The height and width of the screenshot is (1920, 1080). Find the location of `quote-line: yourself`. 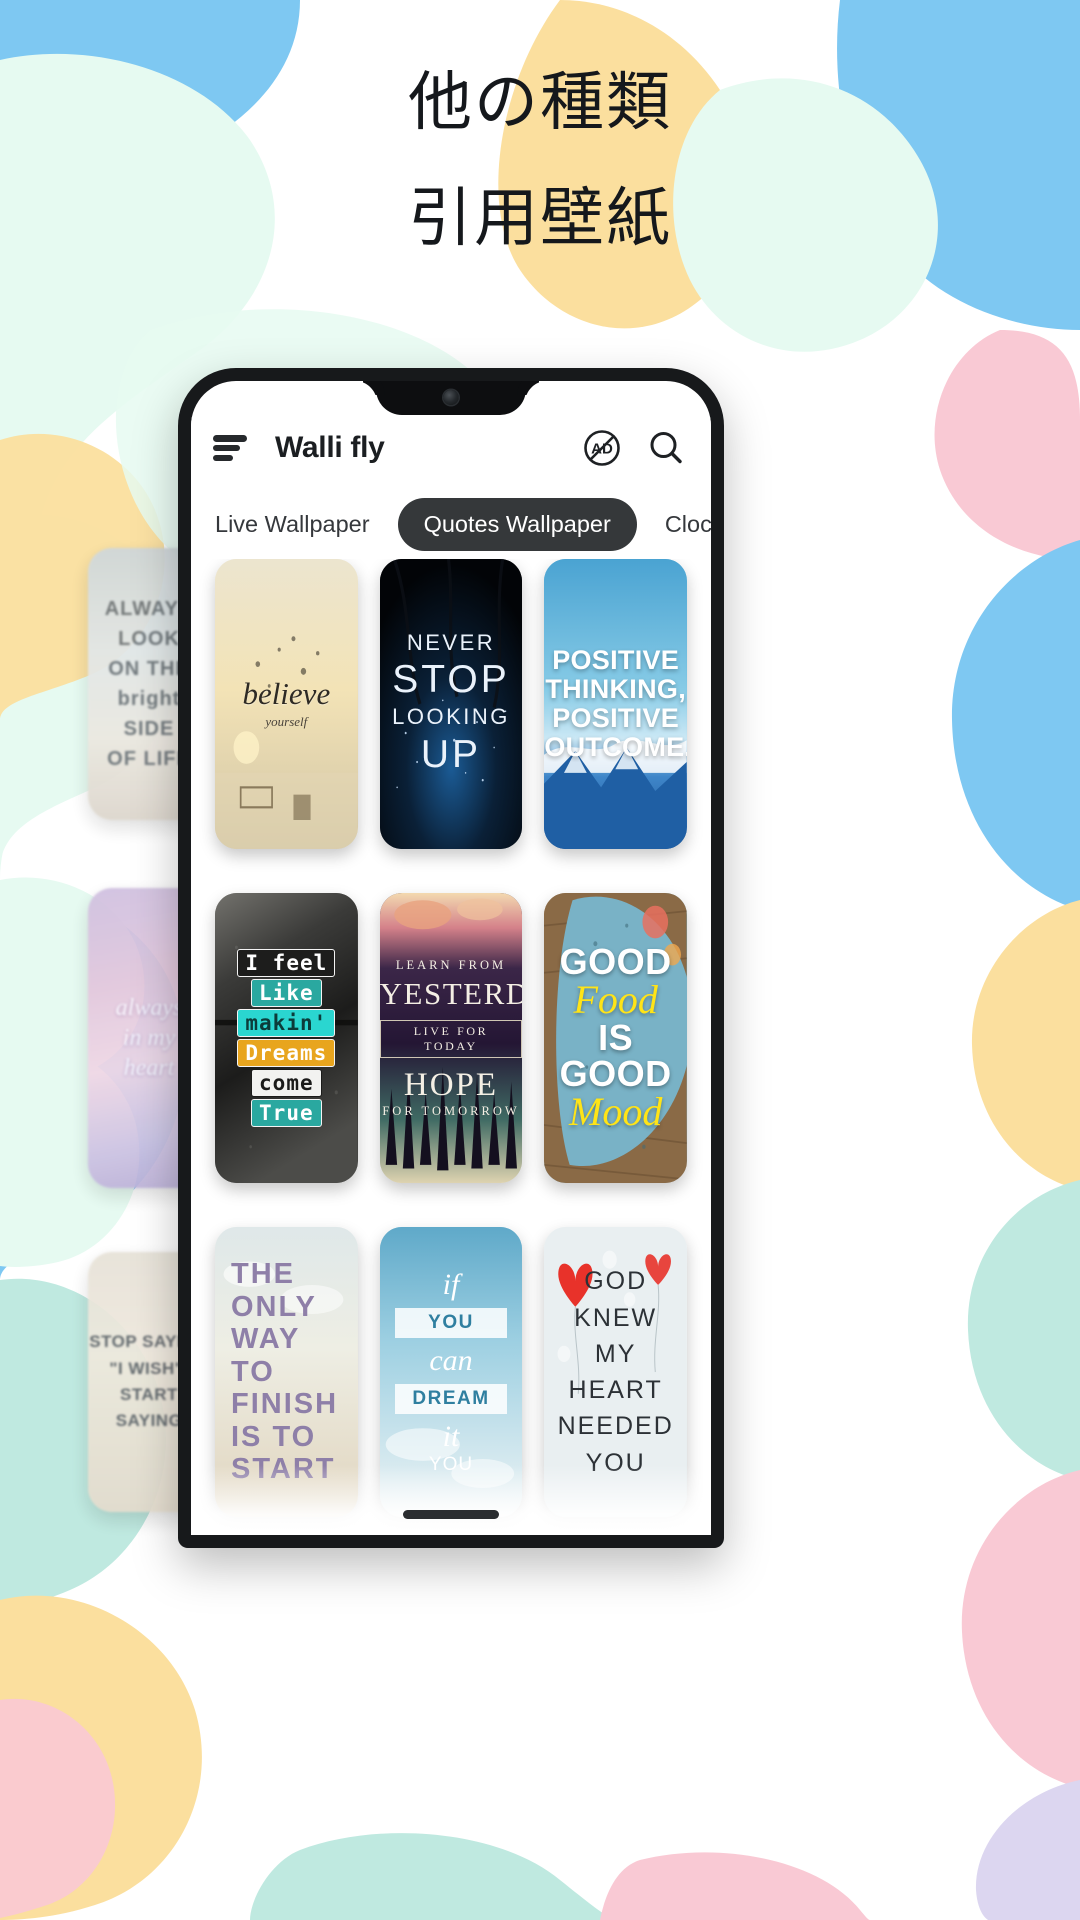

quote-line: yourself is located at coordinates (286, 721).